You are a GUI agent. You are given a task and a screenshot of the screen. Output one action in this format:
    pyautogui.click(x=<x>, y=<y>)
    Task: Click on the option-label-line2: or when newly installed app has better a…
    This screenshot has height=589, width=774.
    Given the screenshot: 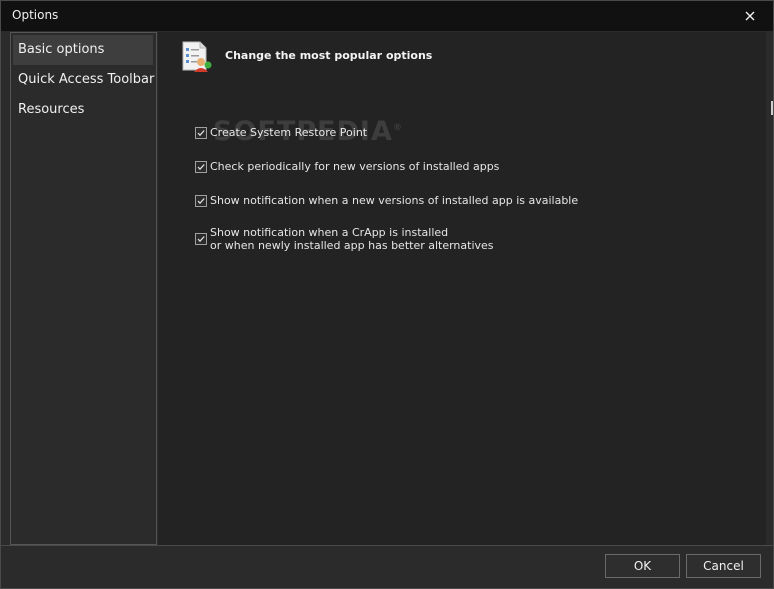 What is the action you would take?
    pyautogui.click(x=352, y=245)
    